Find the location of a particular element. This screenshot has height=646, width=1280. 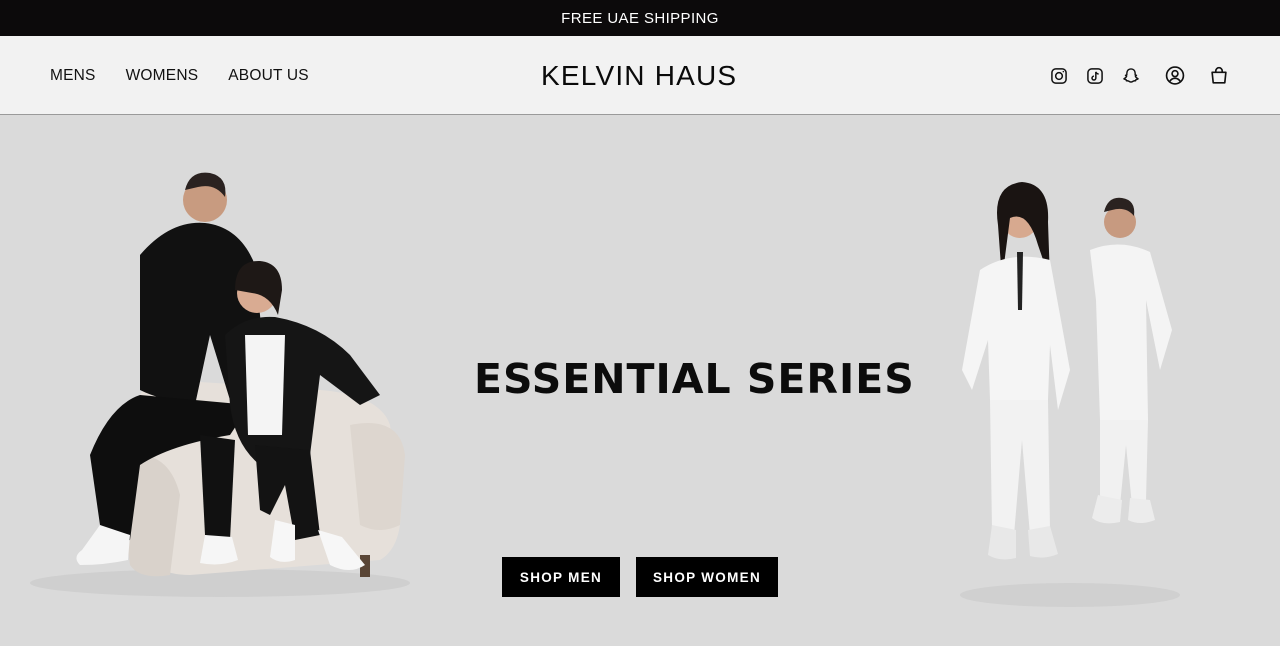

main-nav: MENS WOMENS ABOUT US is located at coordinates (179, 75).